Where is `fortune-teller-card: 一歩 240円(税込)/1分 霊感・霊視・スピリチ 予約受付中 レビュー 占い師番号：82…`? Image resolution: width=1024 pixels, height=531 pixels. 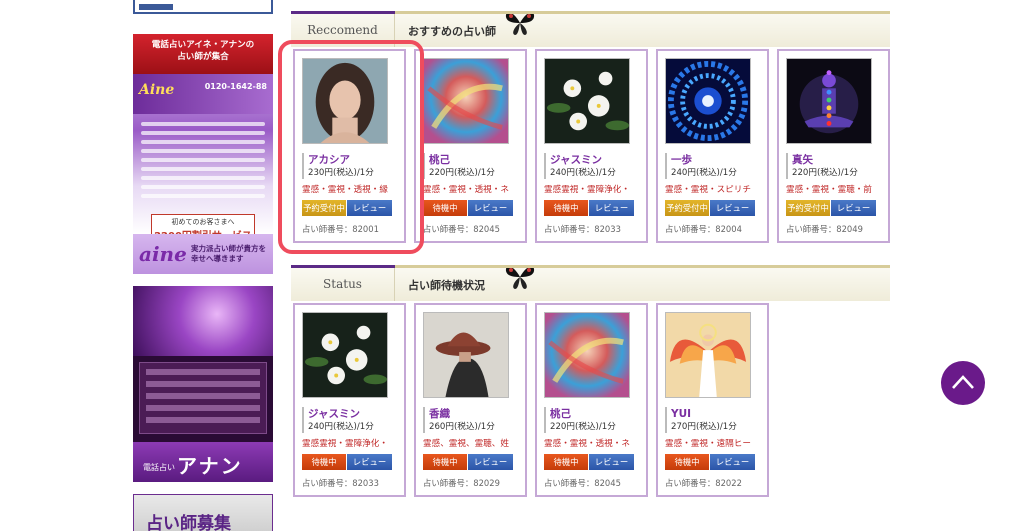
fortune-teller-card: 一歩 240円(税込)/1分 霊感・霊視・スピリチ 予約受付中 レビュー 占い師番号：82… is located at coordinates (712, 146).